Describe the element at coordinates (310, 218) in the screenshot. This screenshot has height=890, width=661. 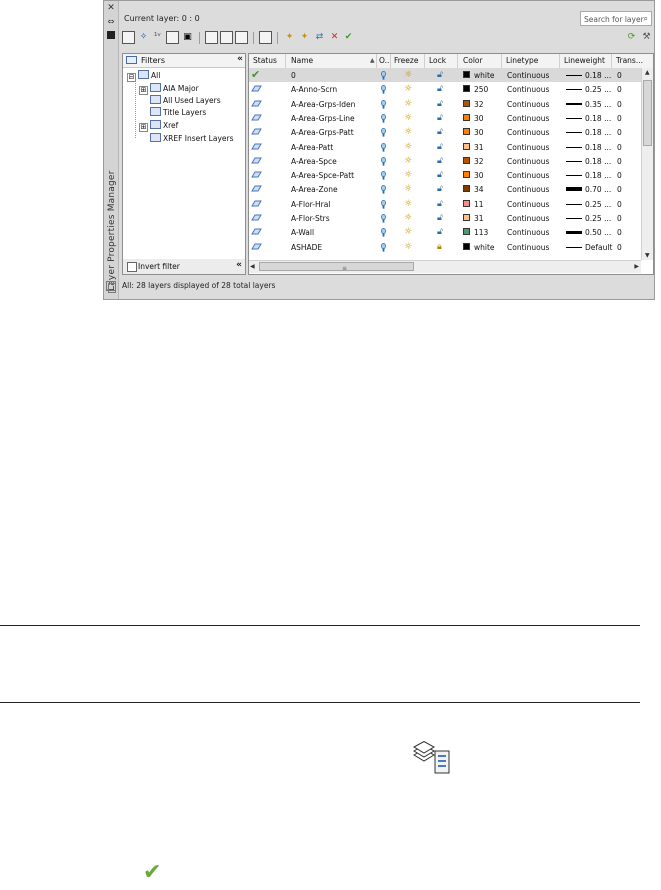
I see `layer-name: A-Flor-Strs` at that location.